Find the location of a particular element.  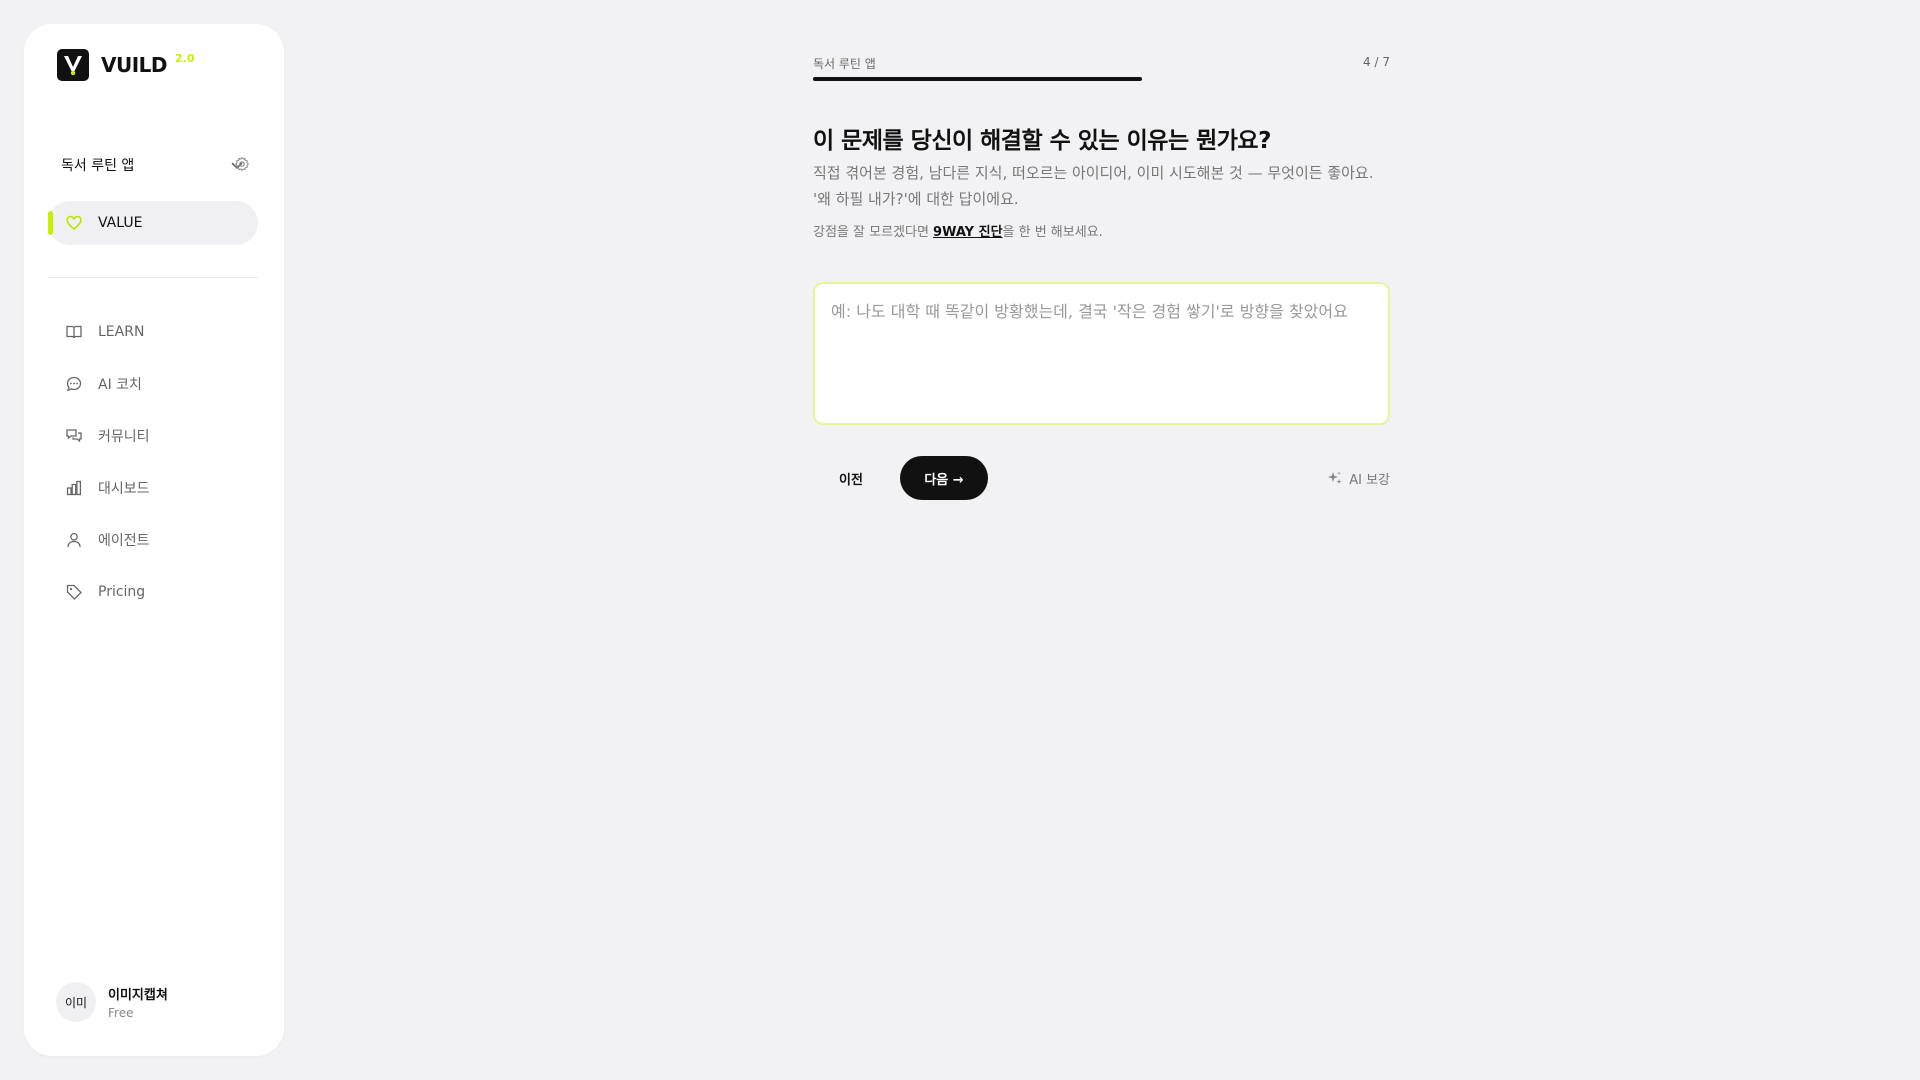

gear-icon is located at coordinates (242, 164).